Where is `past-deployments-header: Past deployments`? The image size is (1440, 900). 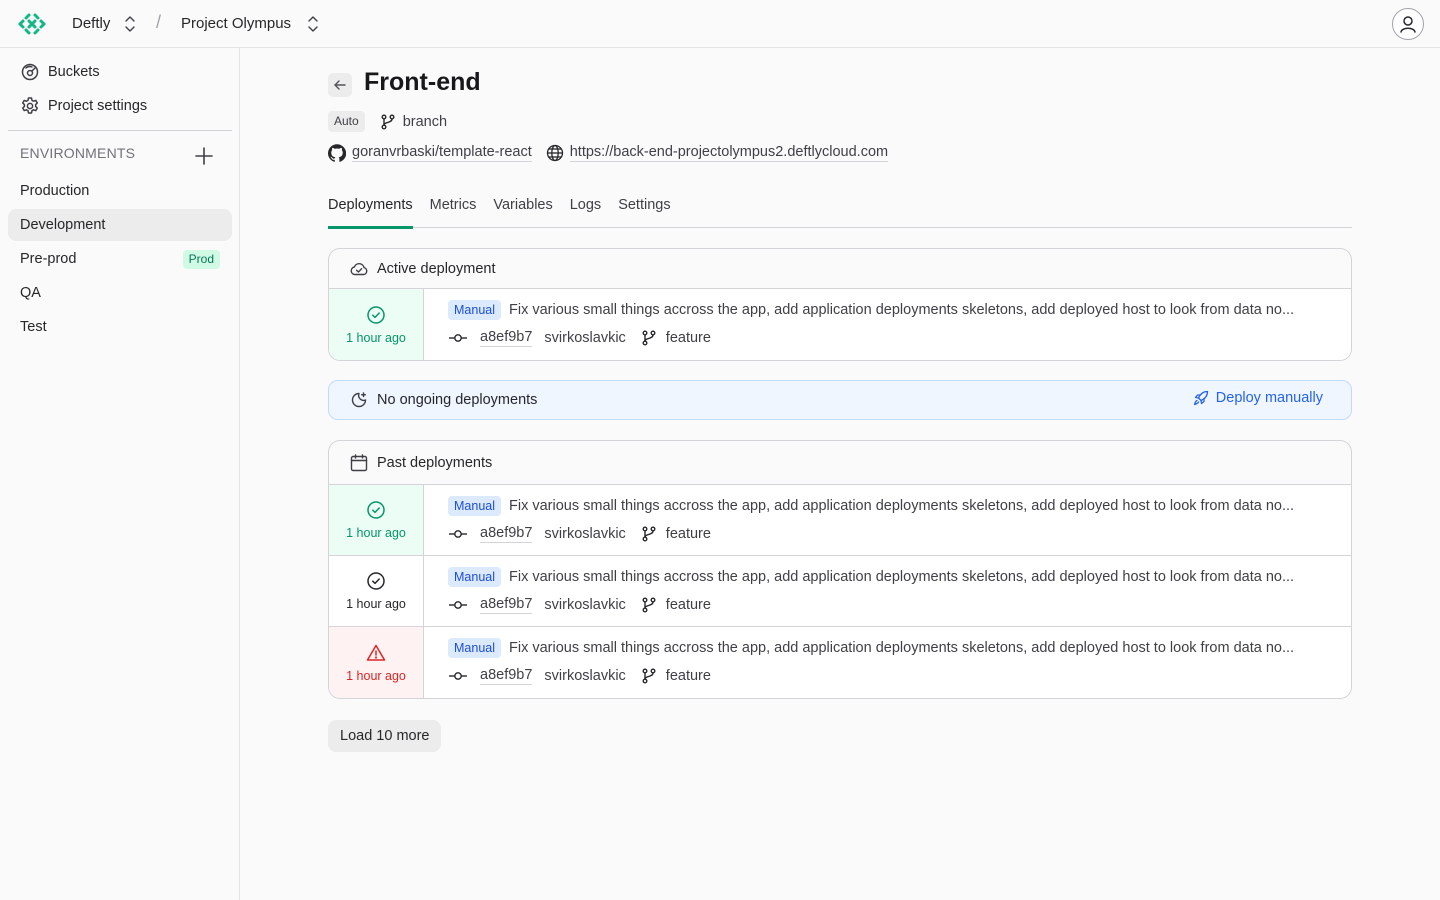 past-deployments-header: Past deployments is located at coordinates (840, 463).